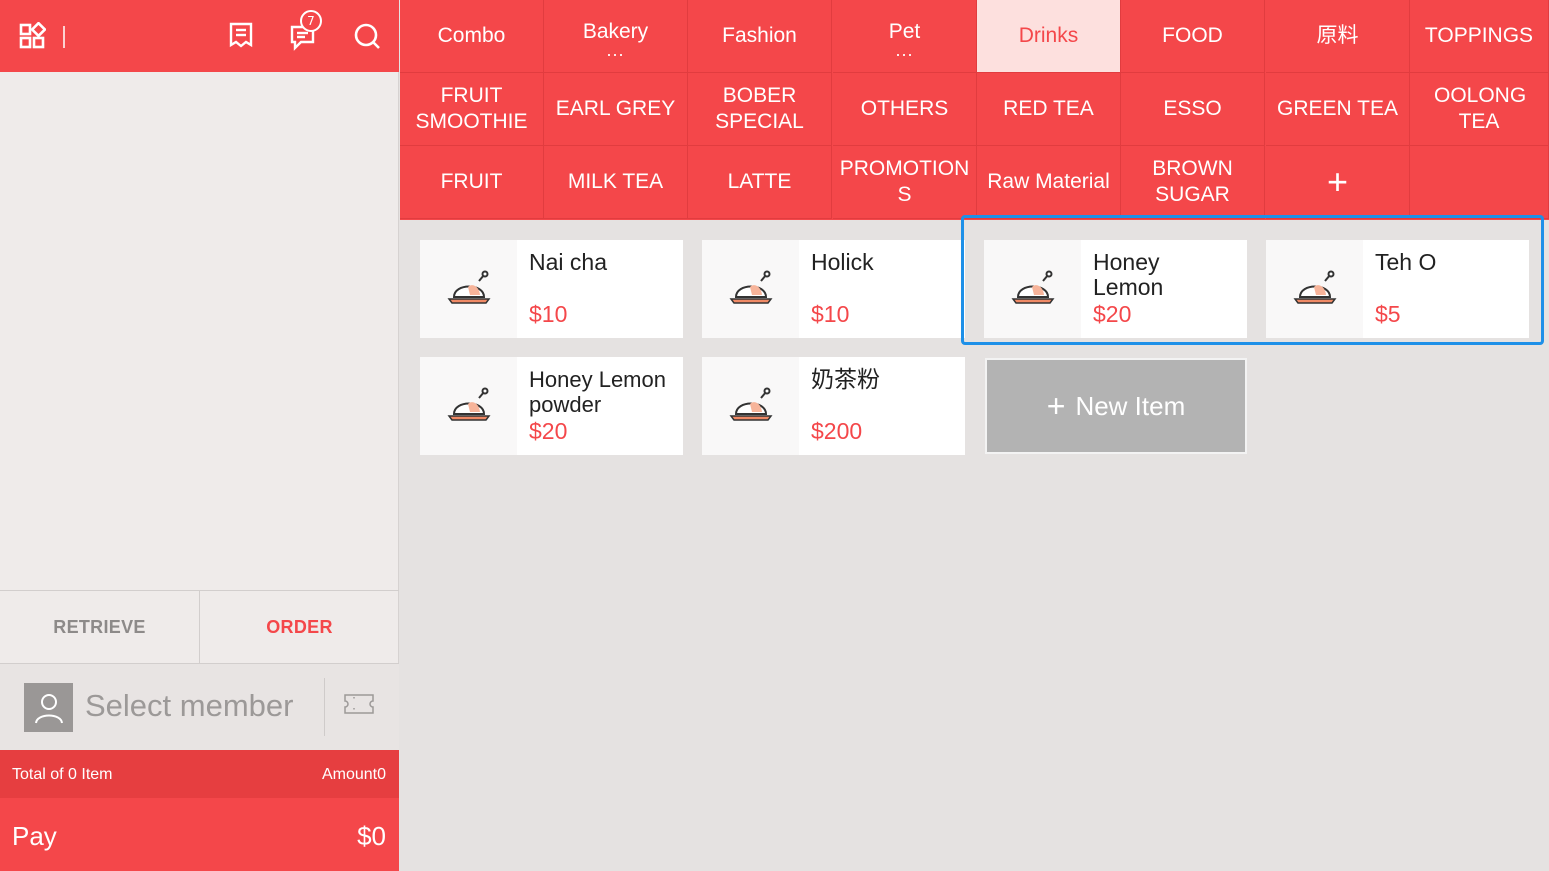 The width and height of the screenshot is (1549, 871). Describe the element at coordinates (568, 262) in the screenshot. I see `product-name: Nai cha` at that location.